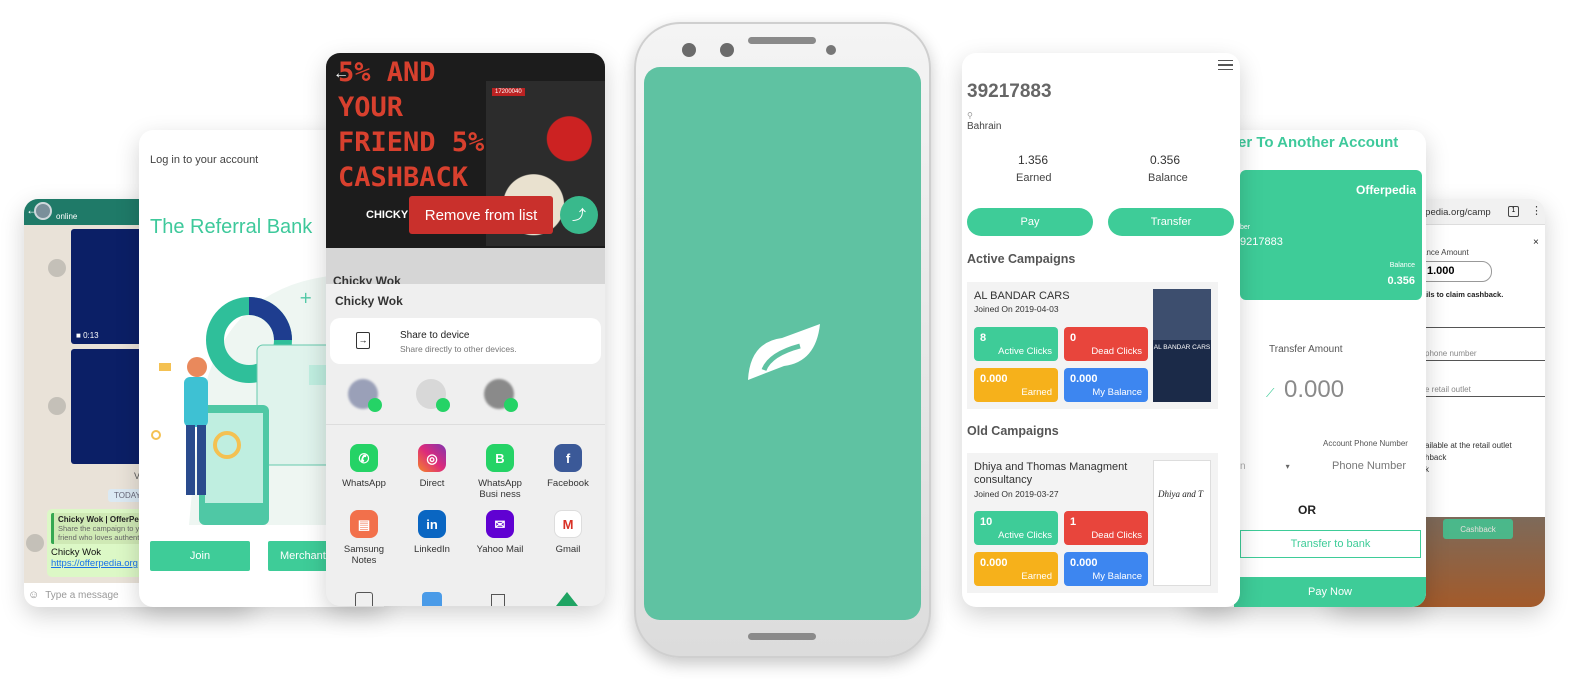  I want to click on sheet-divider, so click(465, 424).